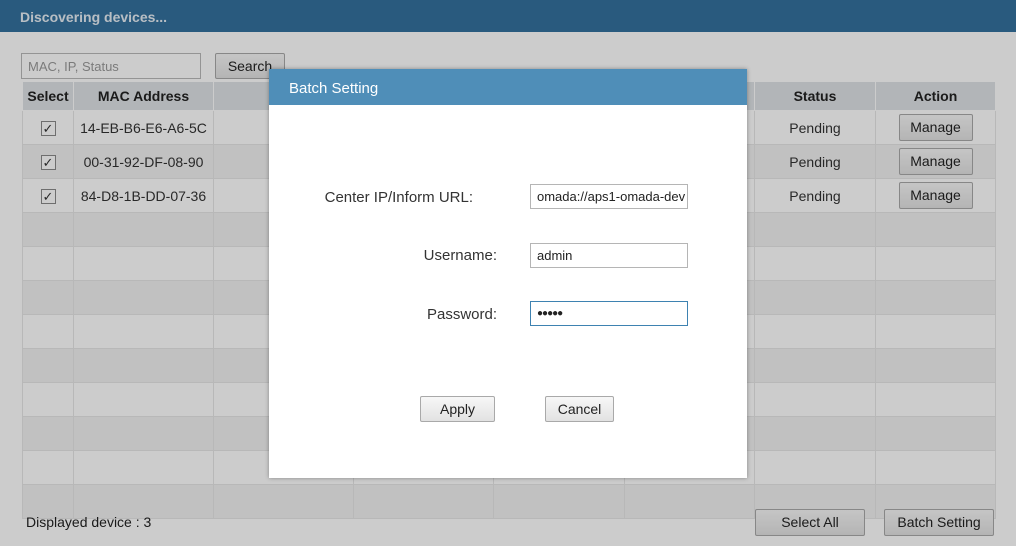 The height and width of the screenshot is (546, 1016). Describe the element at coordinates (579, 409) in the screenshot. I see `cancel-button: Cancel` at that location.